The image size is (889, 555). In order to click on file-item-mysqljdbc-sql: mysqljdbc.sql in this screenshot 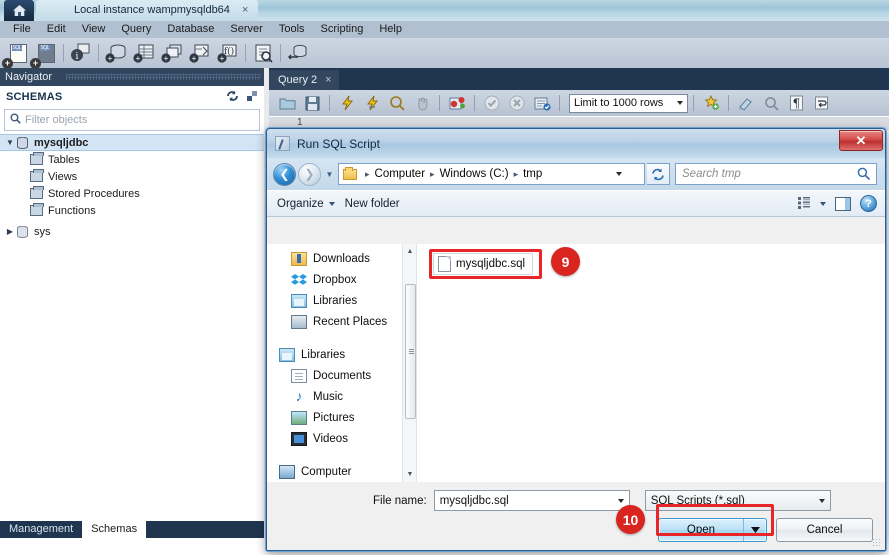, I will do `click(483, 264)`.